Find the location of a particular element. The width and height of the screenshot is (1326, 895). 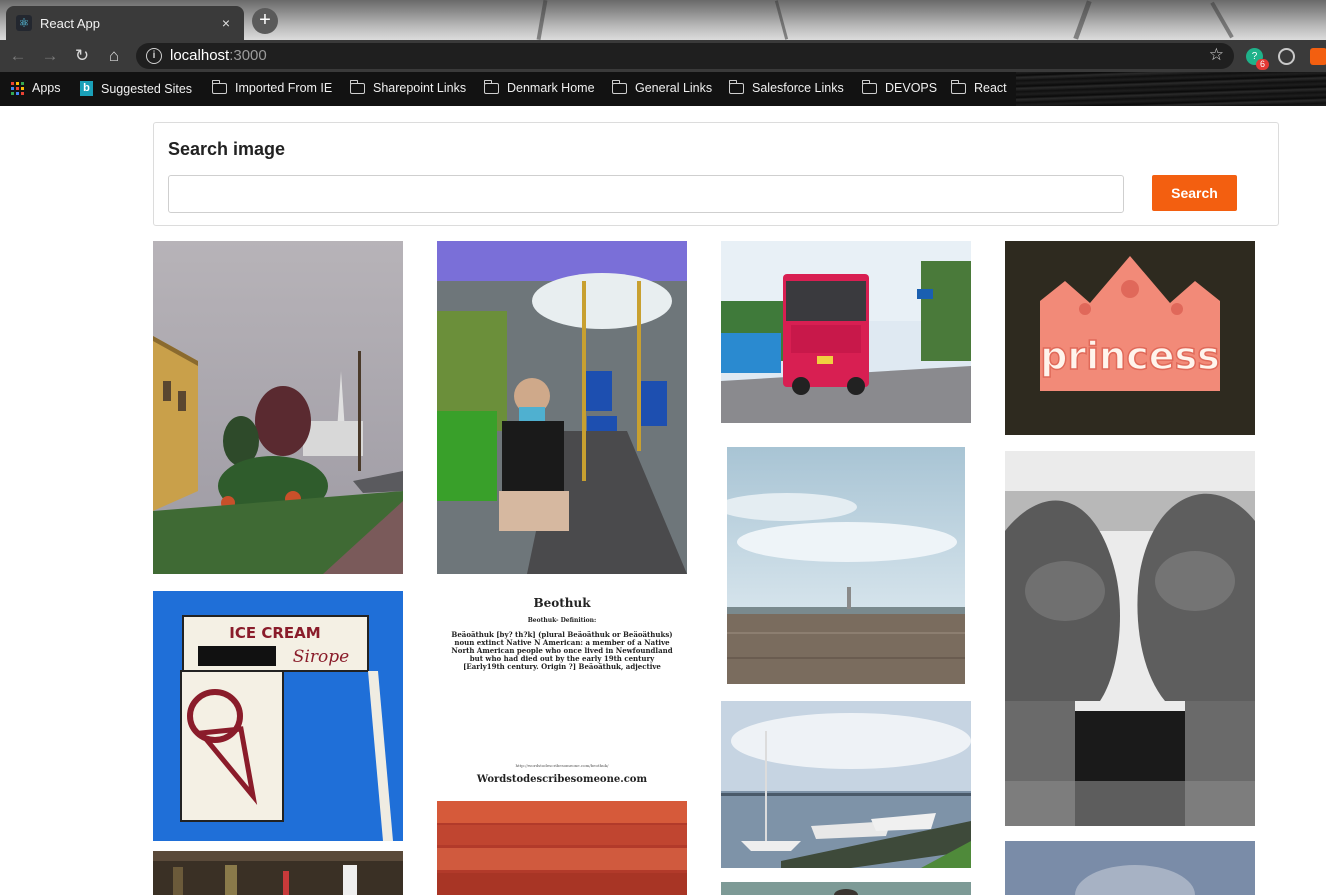

gallery-image-water-partial is located at coordinates (846, 888).